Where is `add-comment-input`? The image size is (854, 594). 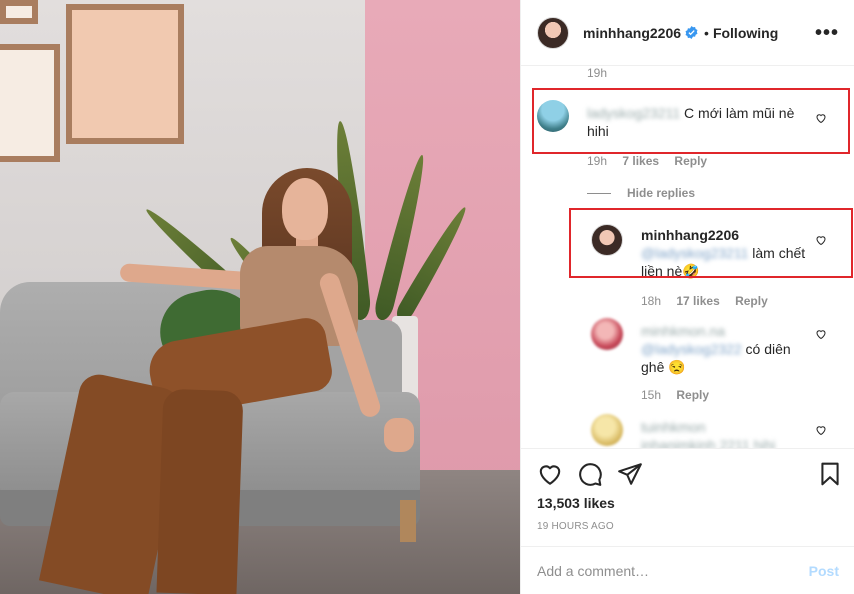
add-comment-input is located at coordinates (662, 571).